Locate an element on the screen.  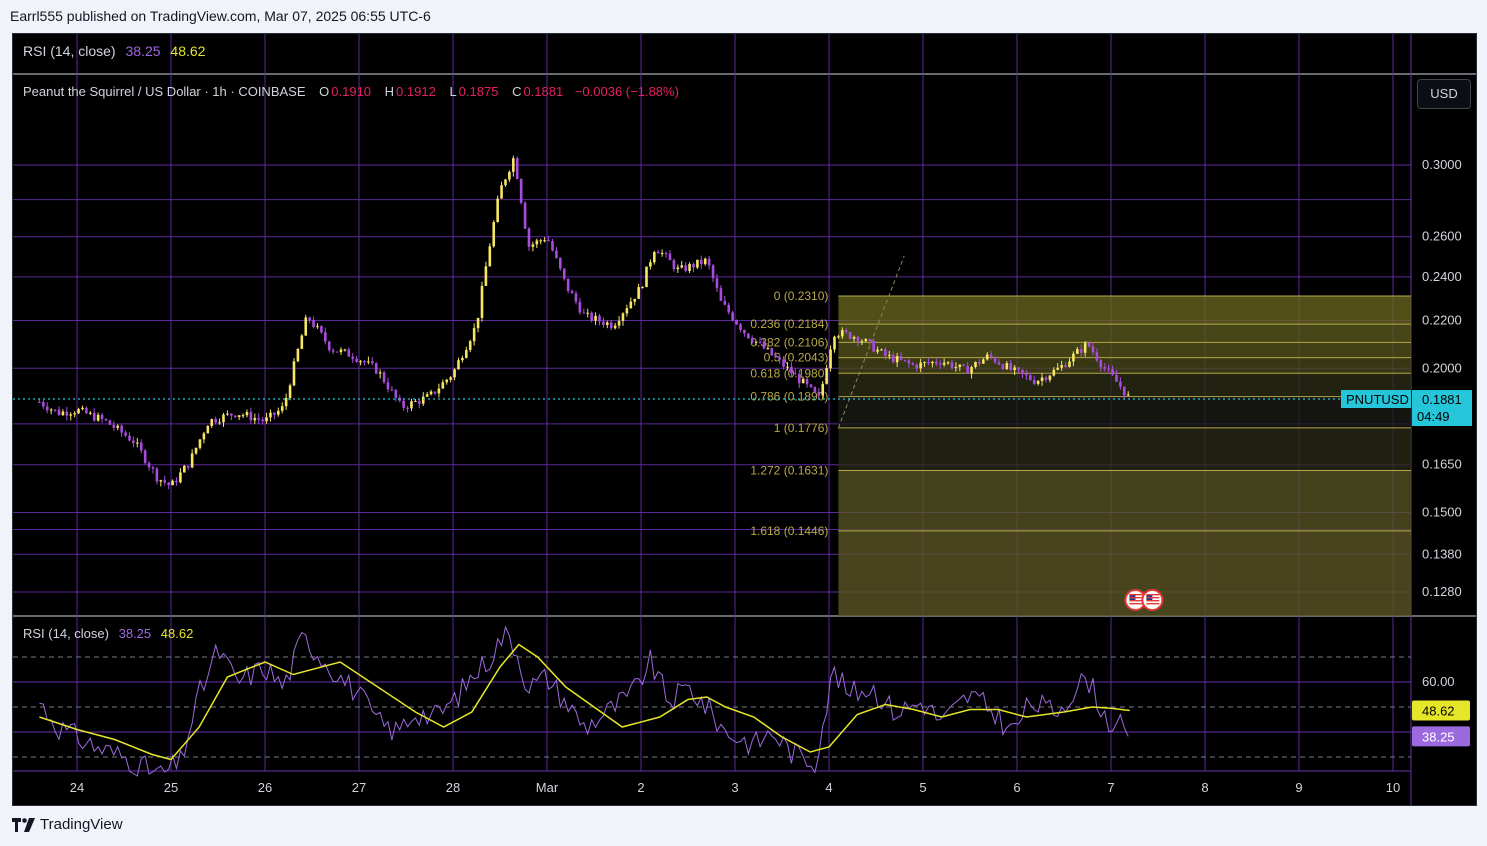
price-tick-label: 0.1500 is located at coordinates (1442, 511).